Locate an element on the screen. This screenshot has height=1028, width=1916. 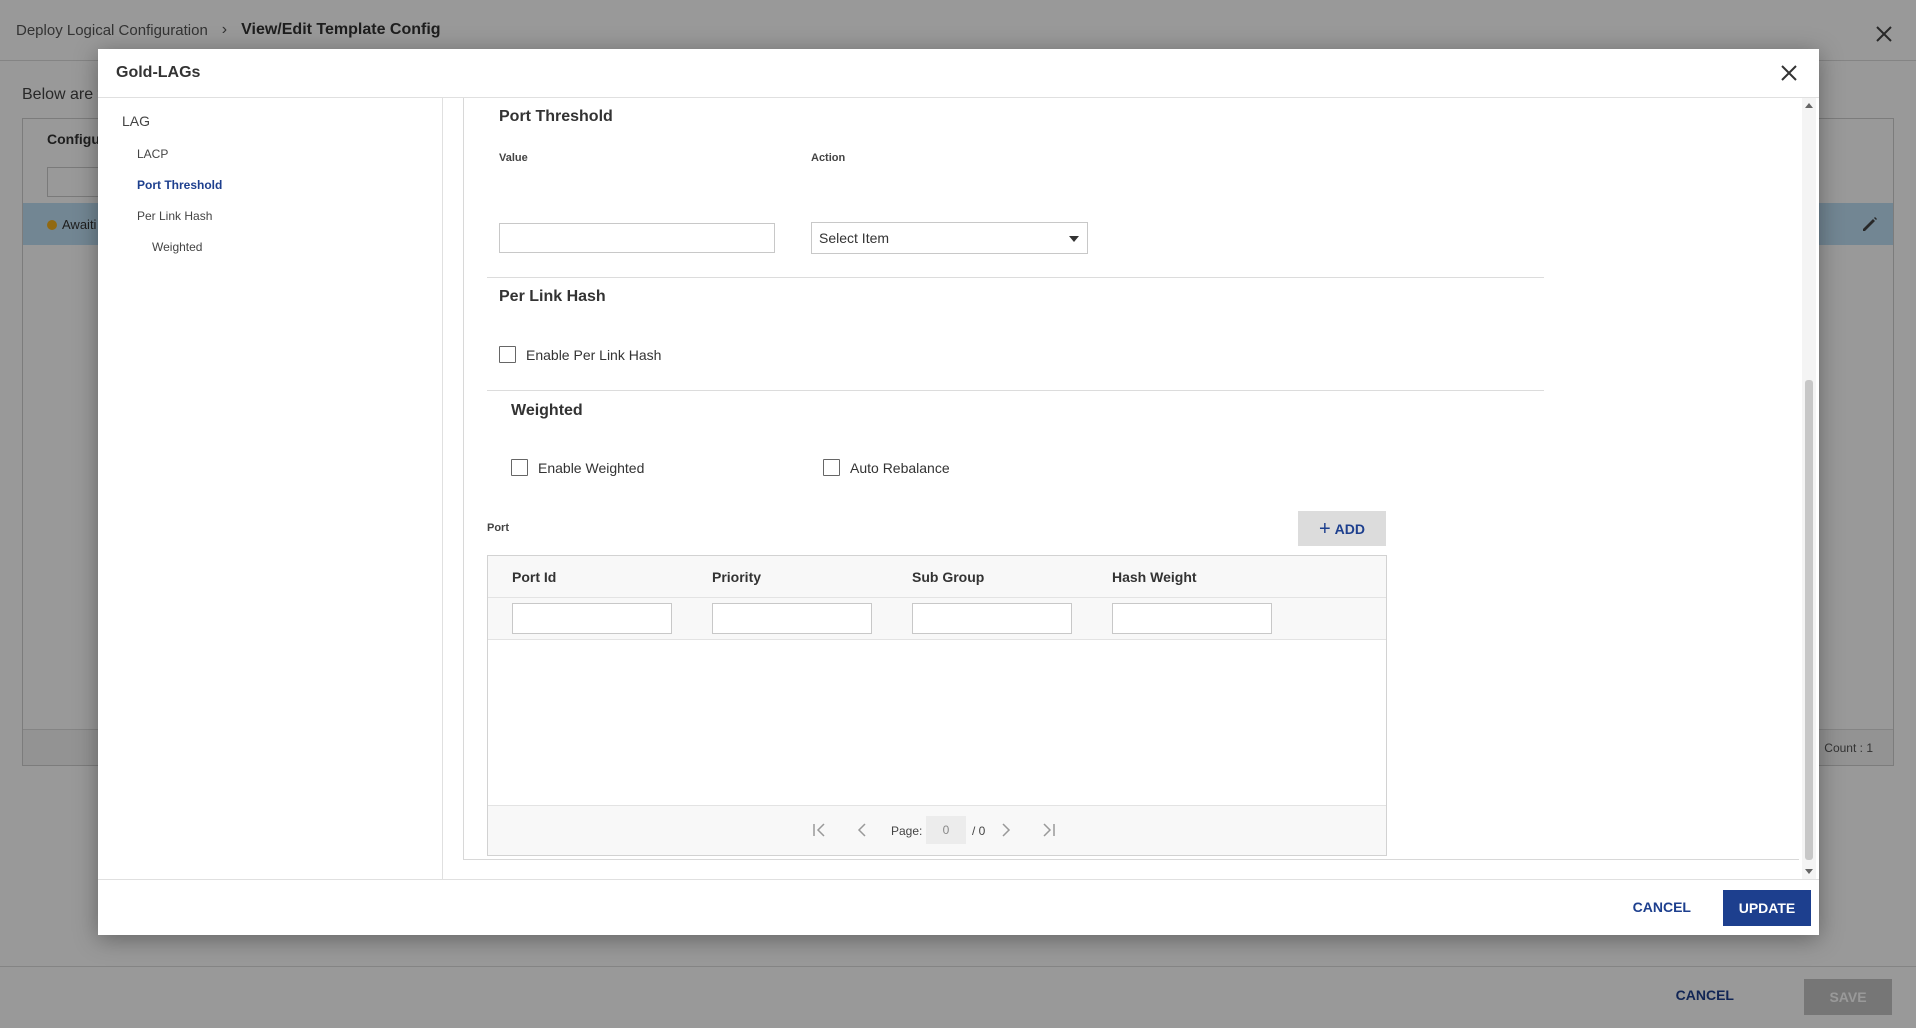
last-page-icon is located at coordinates (1049, 830).